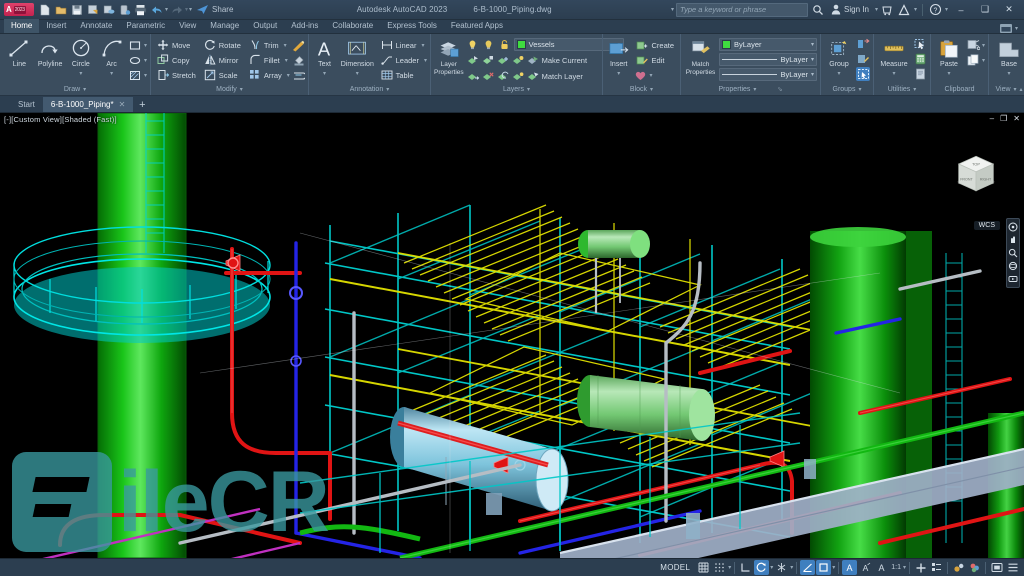 The image size is (1024, 576). What do you see at coordinates (618, 56) in the screenshot?
I see `insert-block-button: Insert ▾` at bounding box center [618, 56].